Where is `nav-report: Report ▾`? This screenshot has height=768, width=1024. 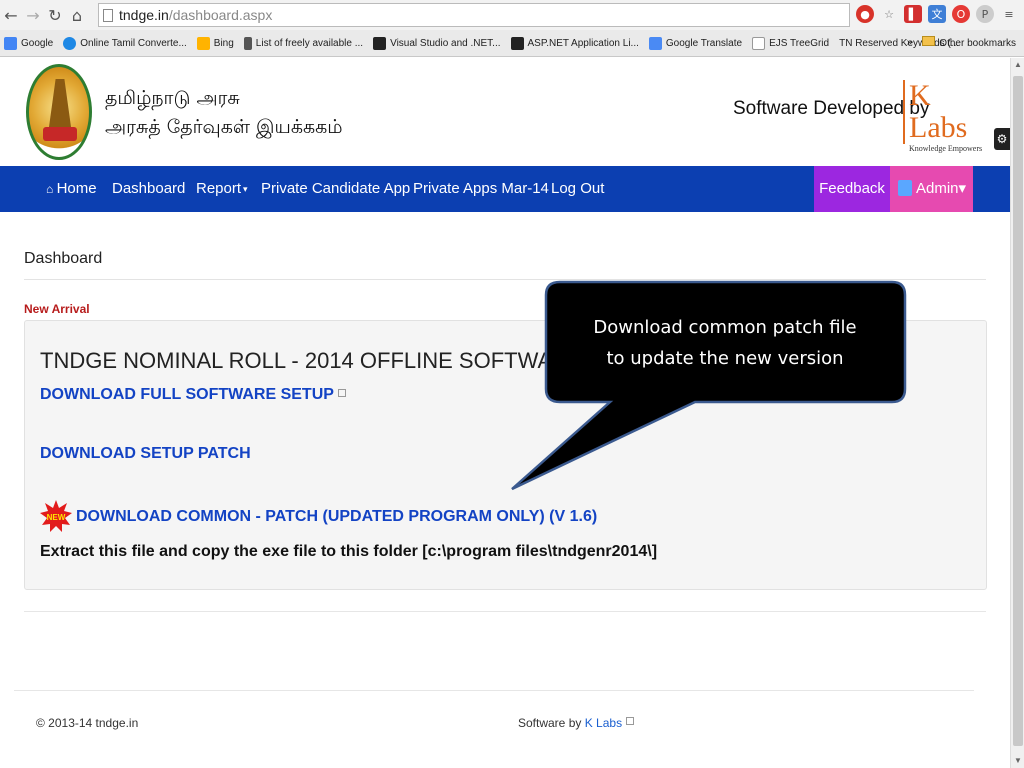
nav-report: Report ▾ is located at coordinates (222, 189).